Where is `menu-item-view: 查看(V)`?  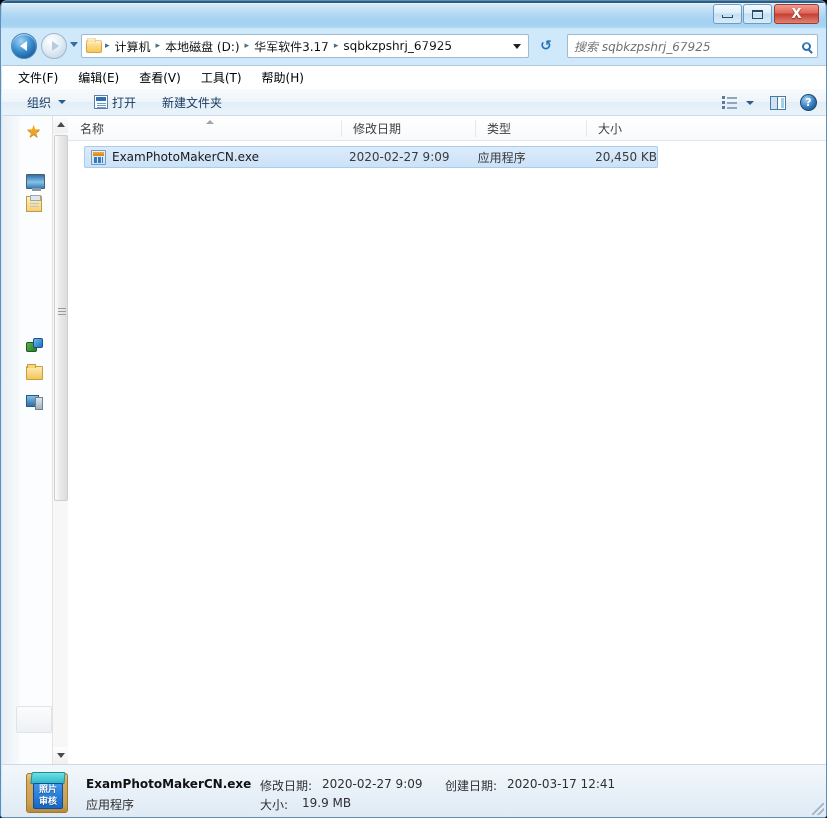 menu-item-view: 查看(V) is located at coordinates (160, 77).